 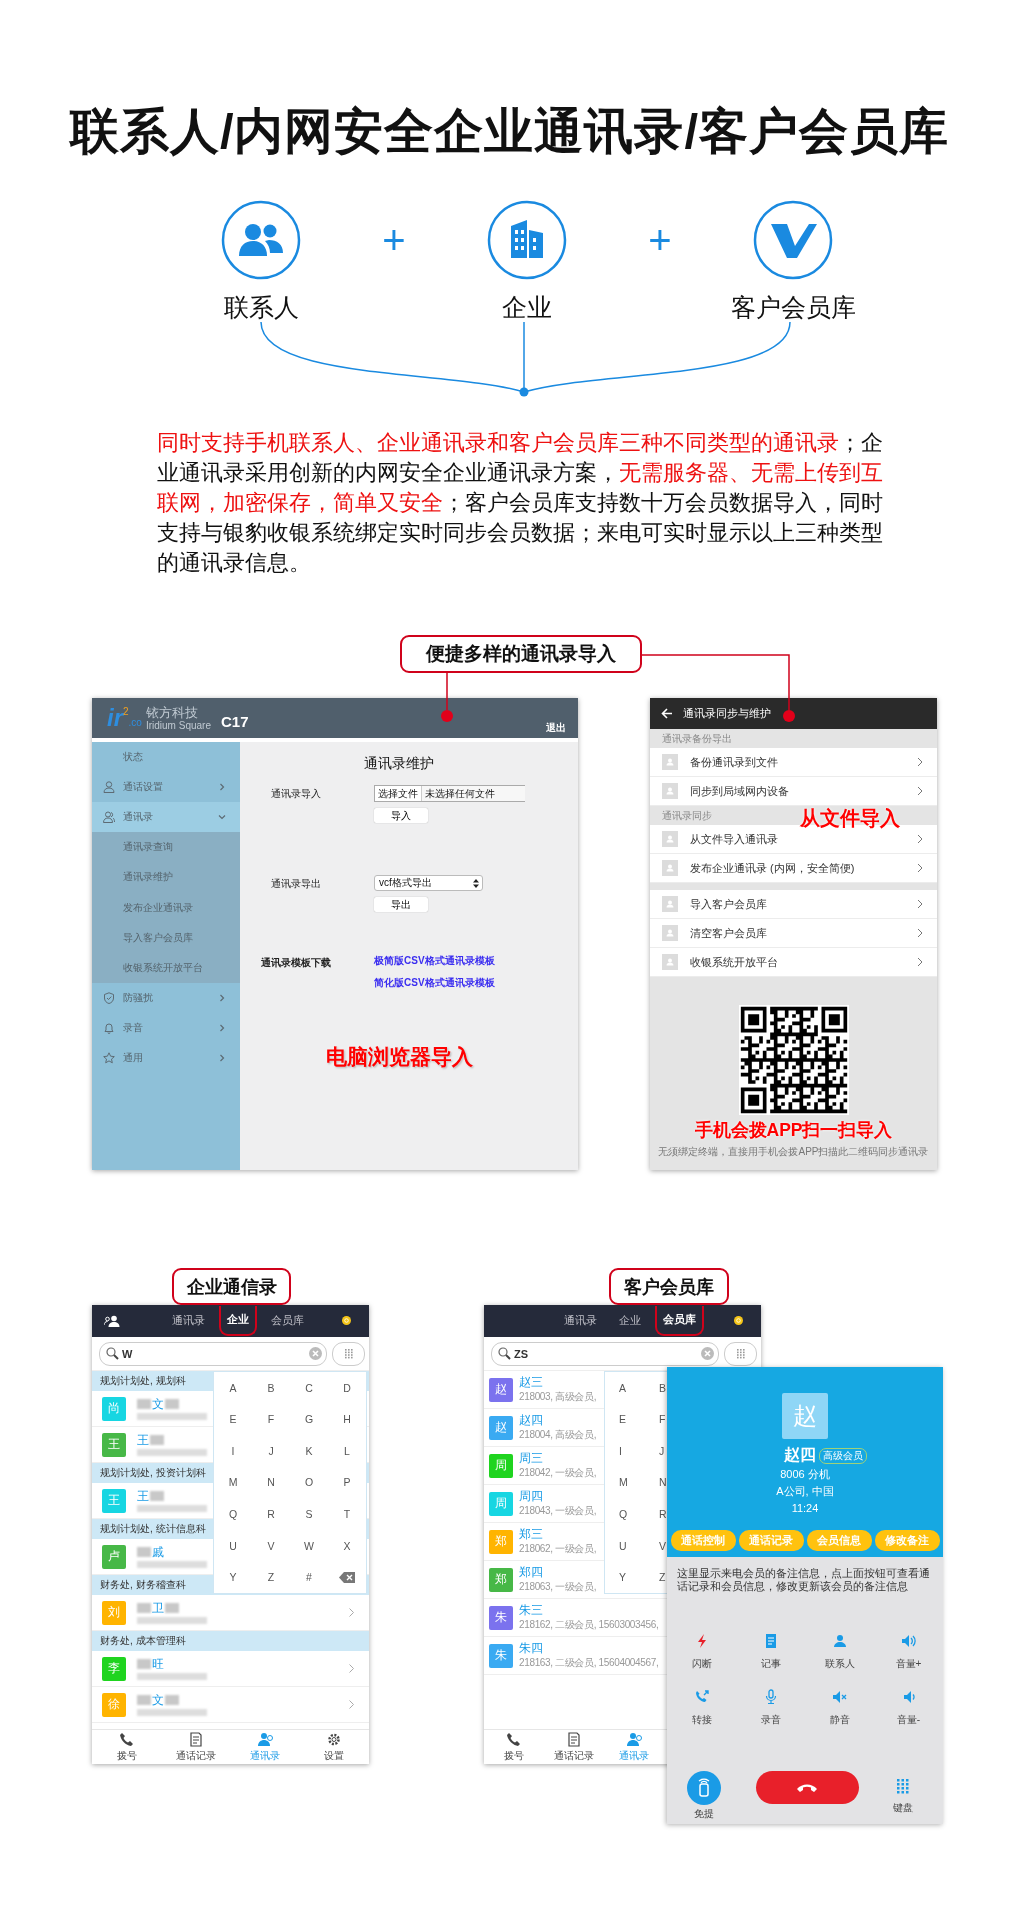 What do you see at coordinates (158, 1608) in the screenshot?
I see `contact-name: 卫` at bounding box center [158, 1608].